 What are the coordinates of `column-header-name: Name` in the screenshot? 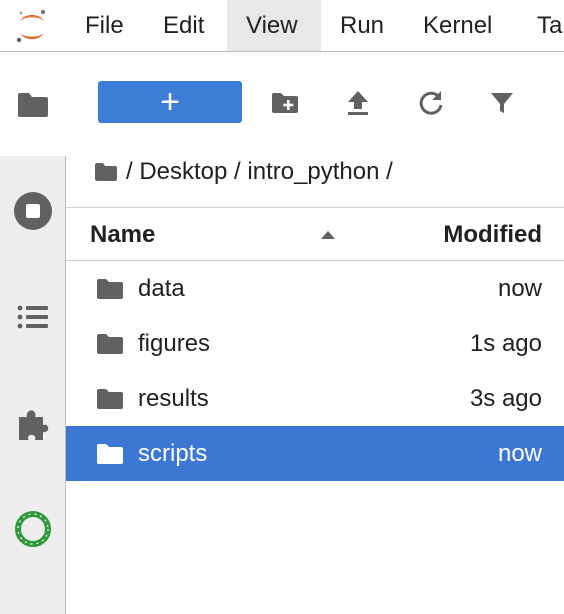 It's located at (122, 235).